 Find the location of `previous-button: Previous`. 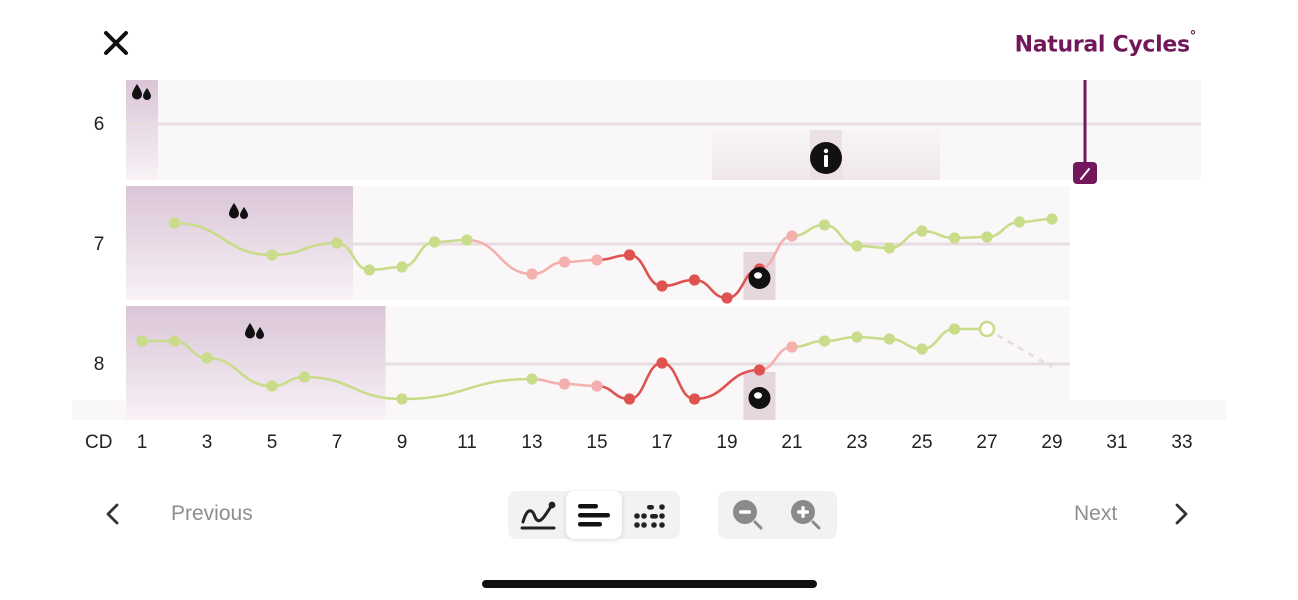

previous-button: Previous is located at coordinates (212, 514).